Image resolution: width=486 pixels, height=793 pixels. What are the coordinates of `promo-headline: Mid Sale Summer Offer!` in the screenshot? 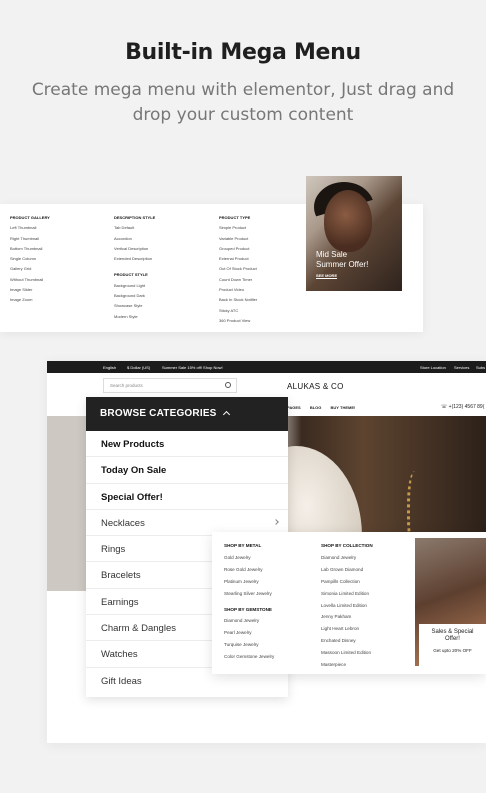 It's located at (342, 260).